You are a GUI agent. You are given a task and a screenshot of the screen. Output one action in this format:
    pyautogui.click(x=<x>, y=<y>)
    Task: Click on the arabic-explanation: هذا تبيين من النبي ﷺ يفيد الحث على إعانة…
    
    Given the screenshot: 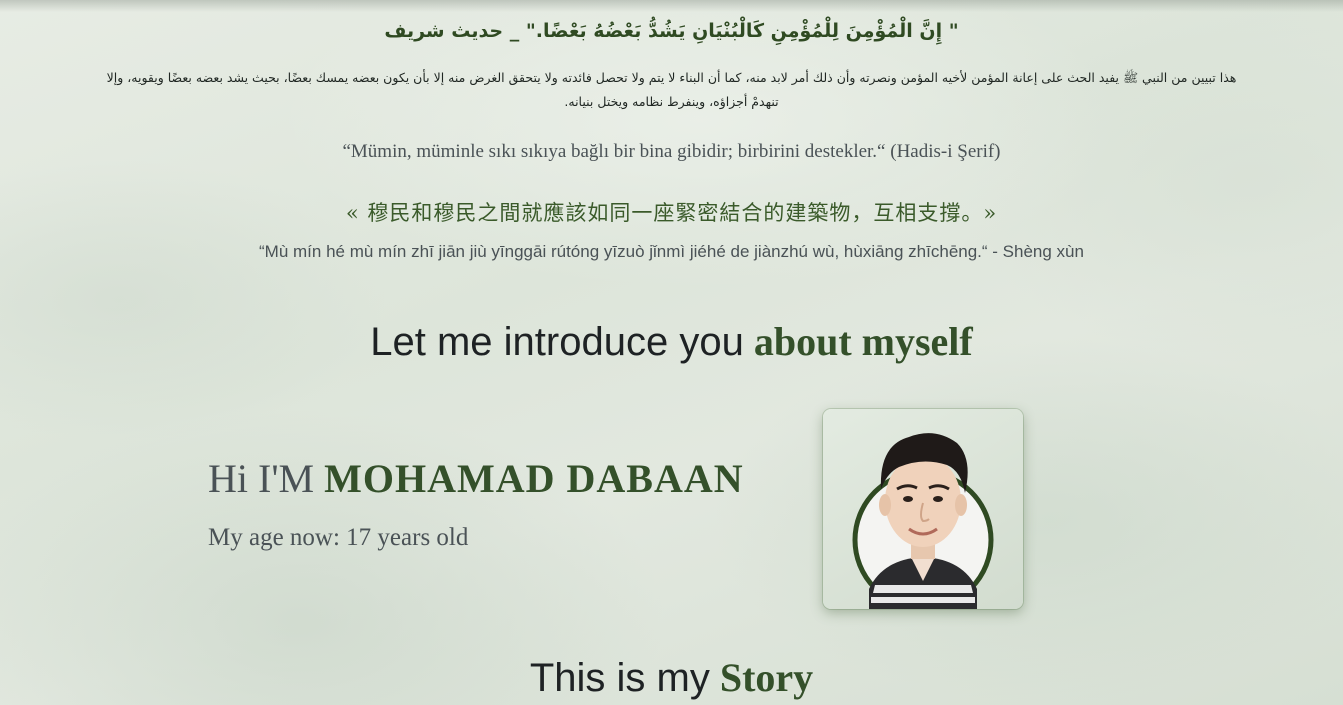 What is the action you would take?
    pyautogui.click(x=671, y=89)
    